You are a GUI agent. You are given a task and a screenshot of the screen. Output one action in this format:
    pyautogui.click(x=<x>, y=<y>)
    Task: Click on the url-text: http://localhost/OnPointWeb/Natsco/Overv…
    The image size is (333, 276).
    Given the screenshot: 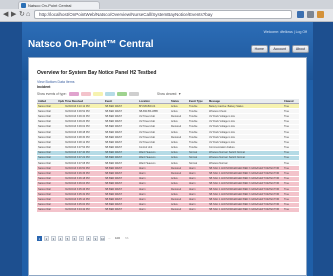 What is the action you would take?
    pyautogui.click(x=126, y=14)
    